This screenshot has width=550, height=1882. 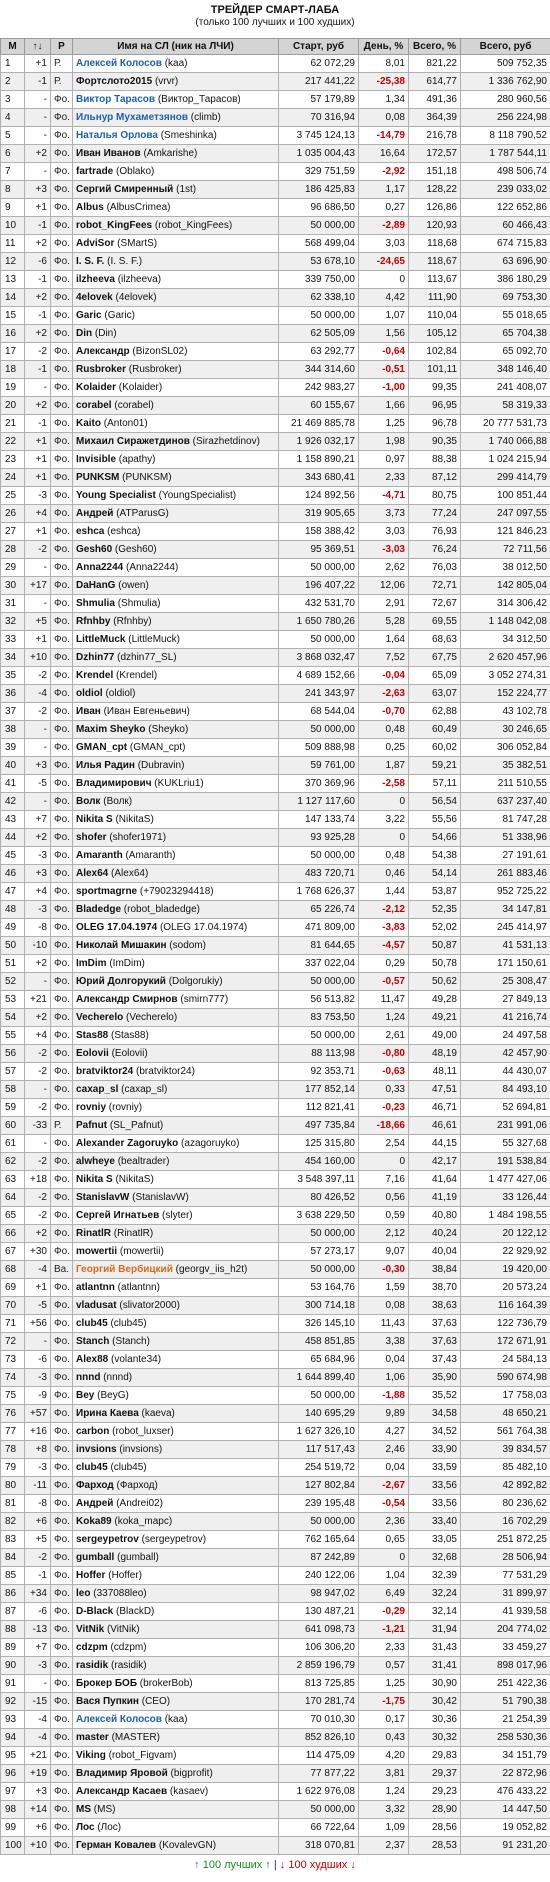 I want to click on trader-nick-link: Hoffer, so click(x=90, y=1575).